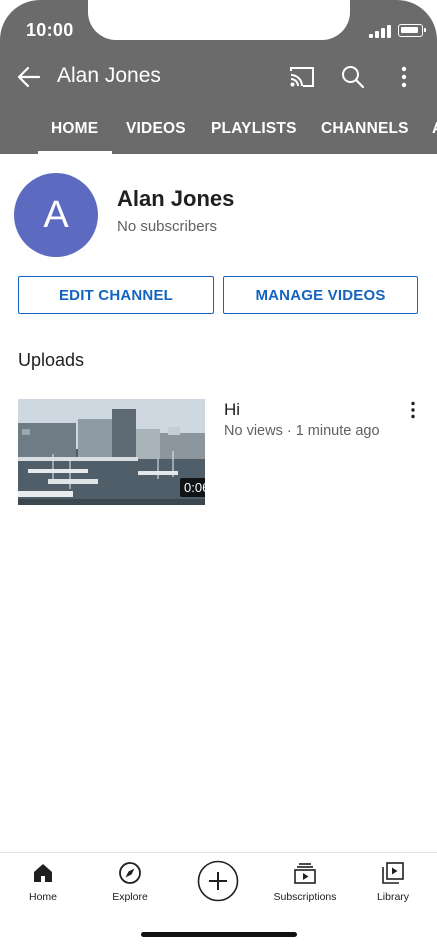  I want to click on channel-tabs: HOME VIDEOS PLAYLISTS CHANNELS A, so click(218, 131).